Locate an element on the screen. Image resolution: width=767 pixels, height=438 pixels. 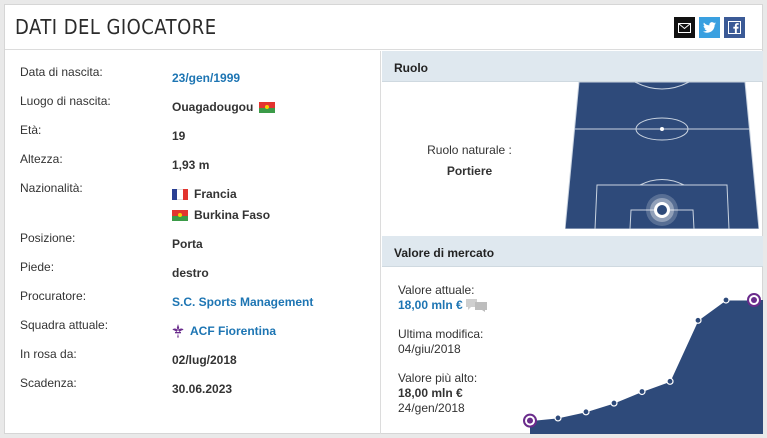
detail-label: Età: is located at coordinates (31, 130).